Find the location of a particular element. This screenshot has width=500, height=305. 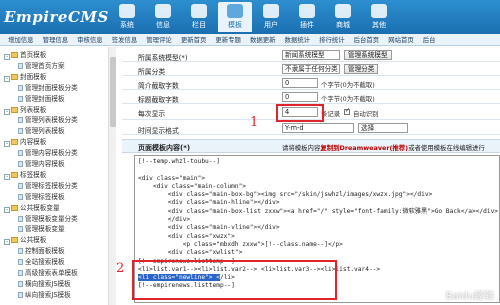

model-select: 新闻系统模型 is located at coordinates (311, 55).